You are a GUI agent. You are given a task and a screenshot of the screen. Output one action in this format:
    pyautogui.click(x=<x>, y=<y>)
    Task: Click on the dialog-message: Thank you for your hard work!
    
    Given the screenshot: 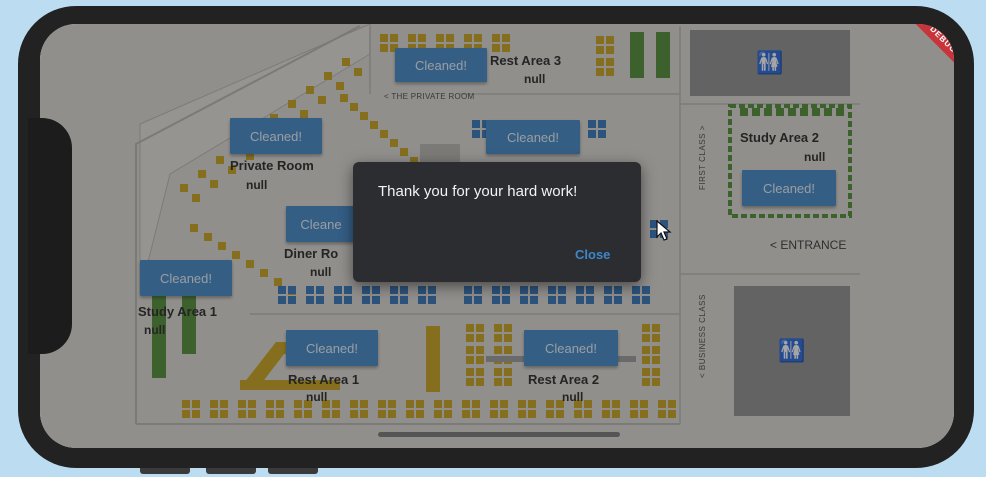 What is the action you would take?
    pyautogui.click(x=478, y=191)
    